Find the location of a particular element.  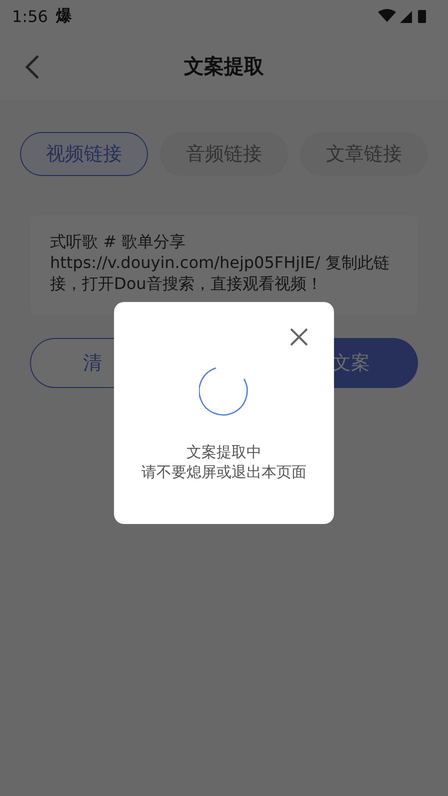

loading-spinner-icon is located at coordinates (224, 391).